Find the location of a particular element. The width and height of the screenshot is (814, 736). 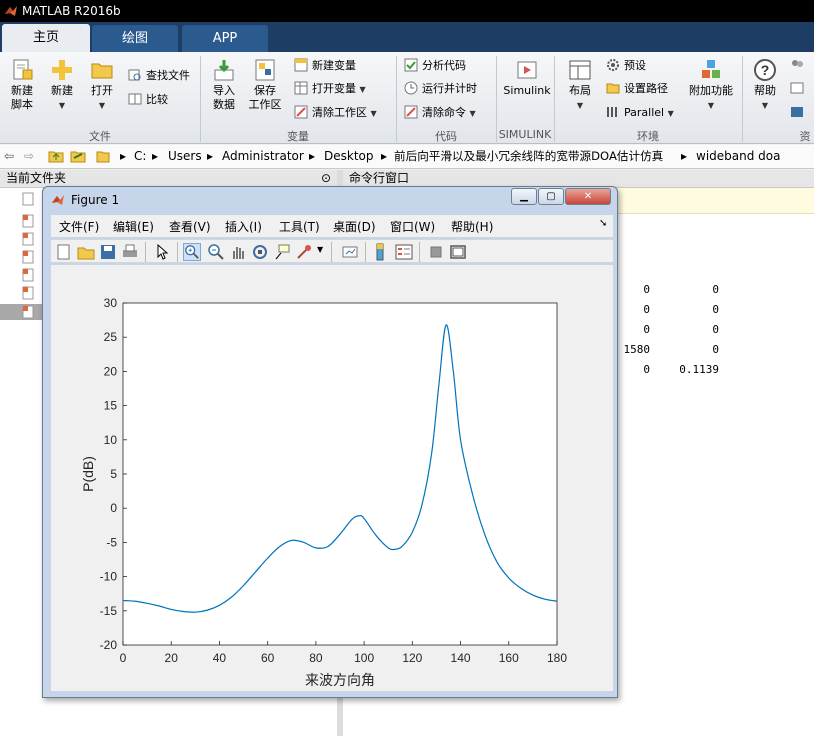

zoom-out-icon is located at coordinates (216, 252).